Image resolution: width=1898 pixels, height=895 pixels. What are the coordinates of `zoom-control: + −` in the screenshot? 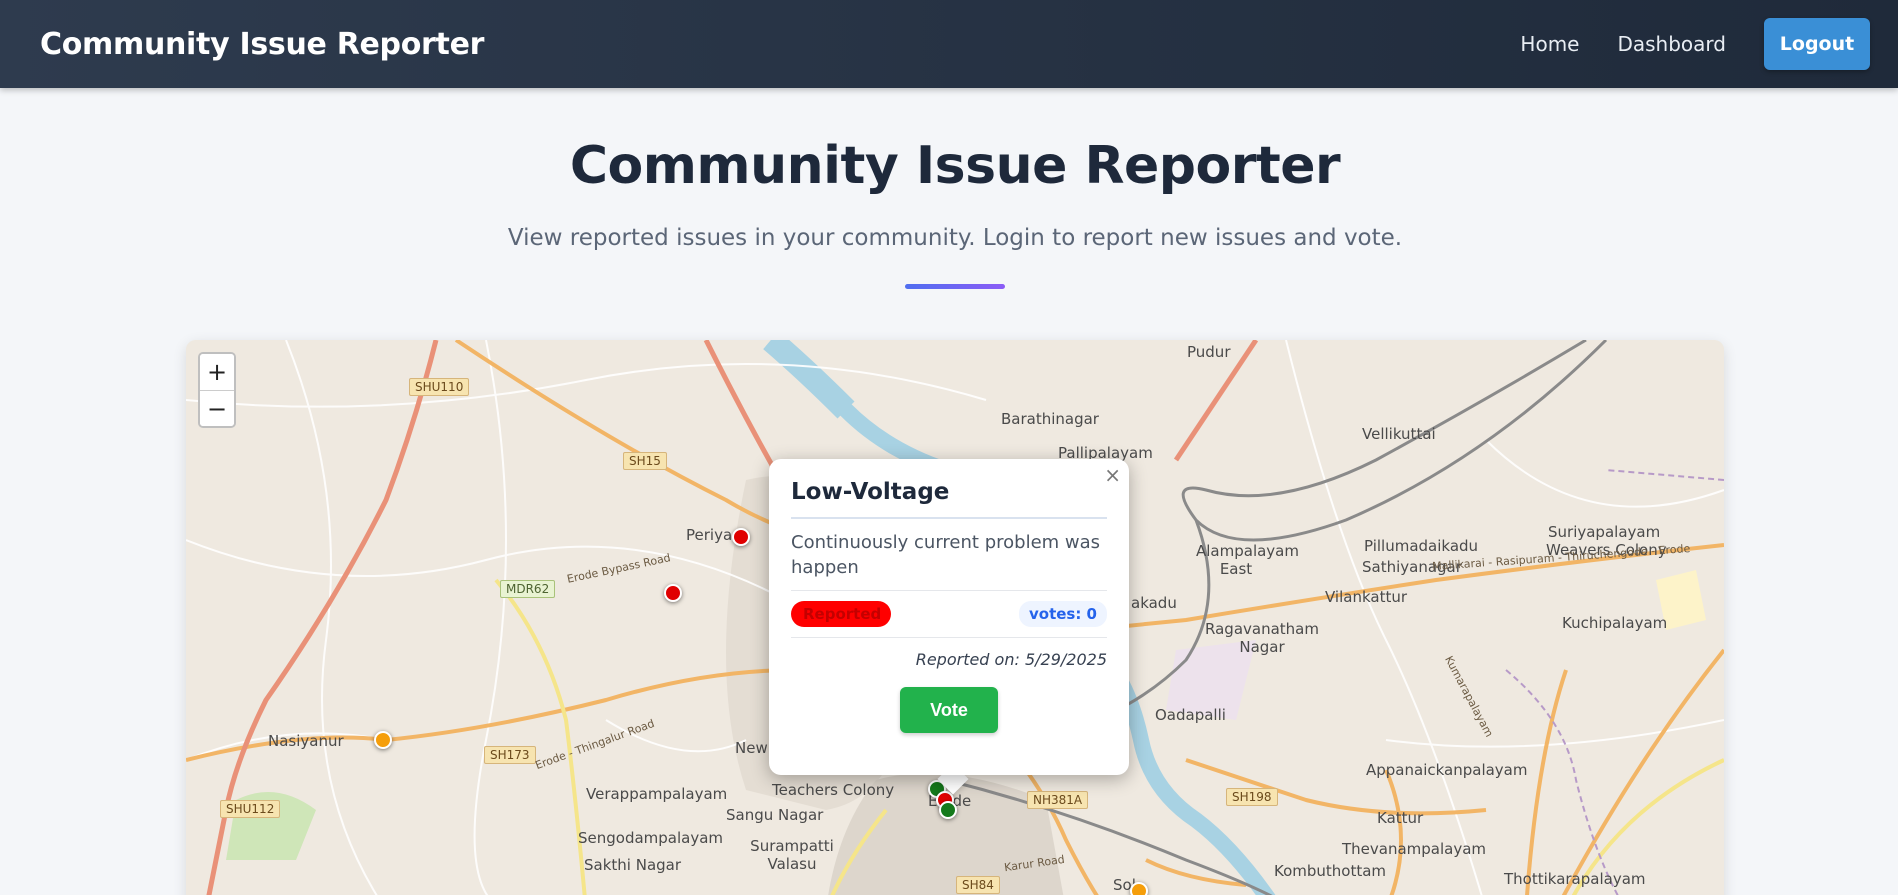 It's located at (217, 390).